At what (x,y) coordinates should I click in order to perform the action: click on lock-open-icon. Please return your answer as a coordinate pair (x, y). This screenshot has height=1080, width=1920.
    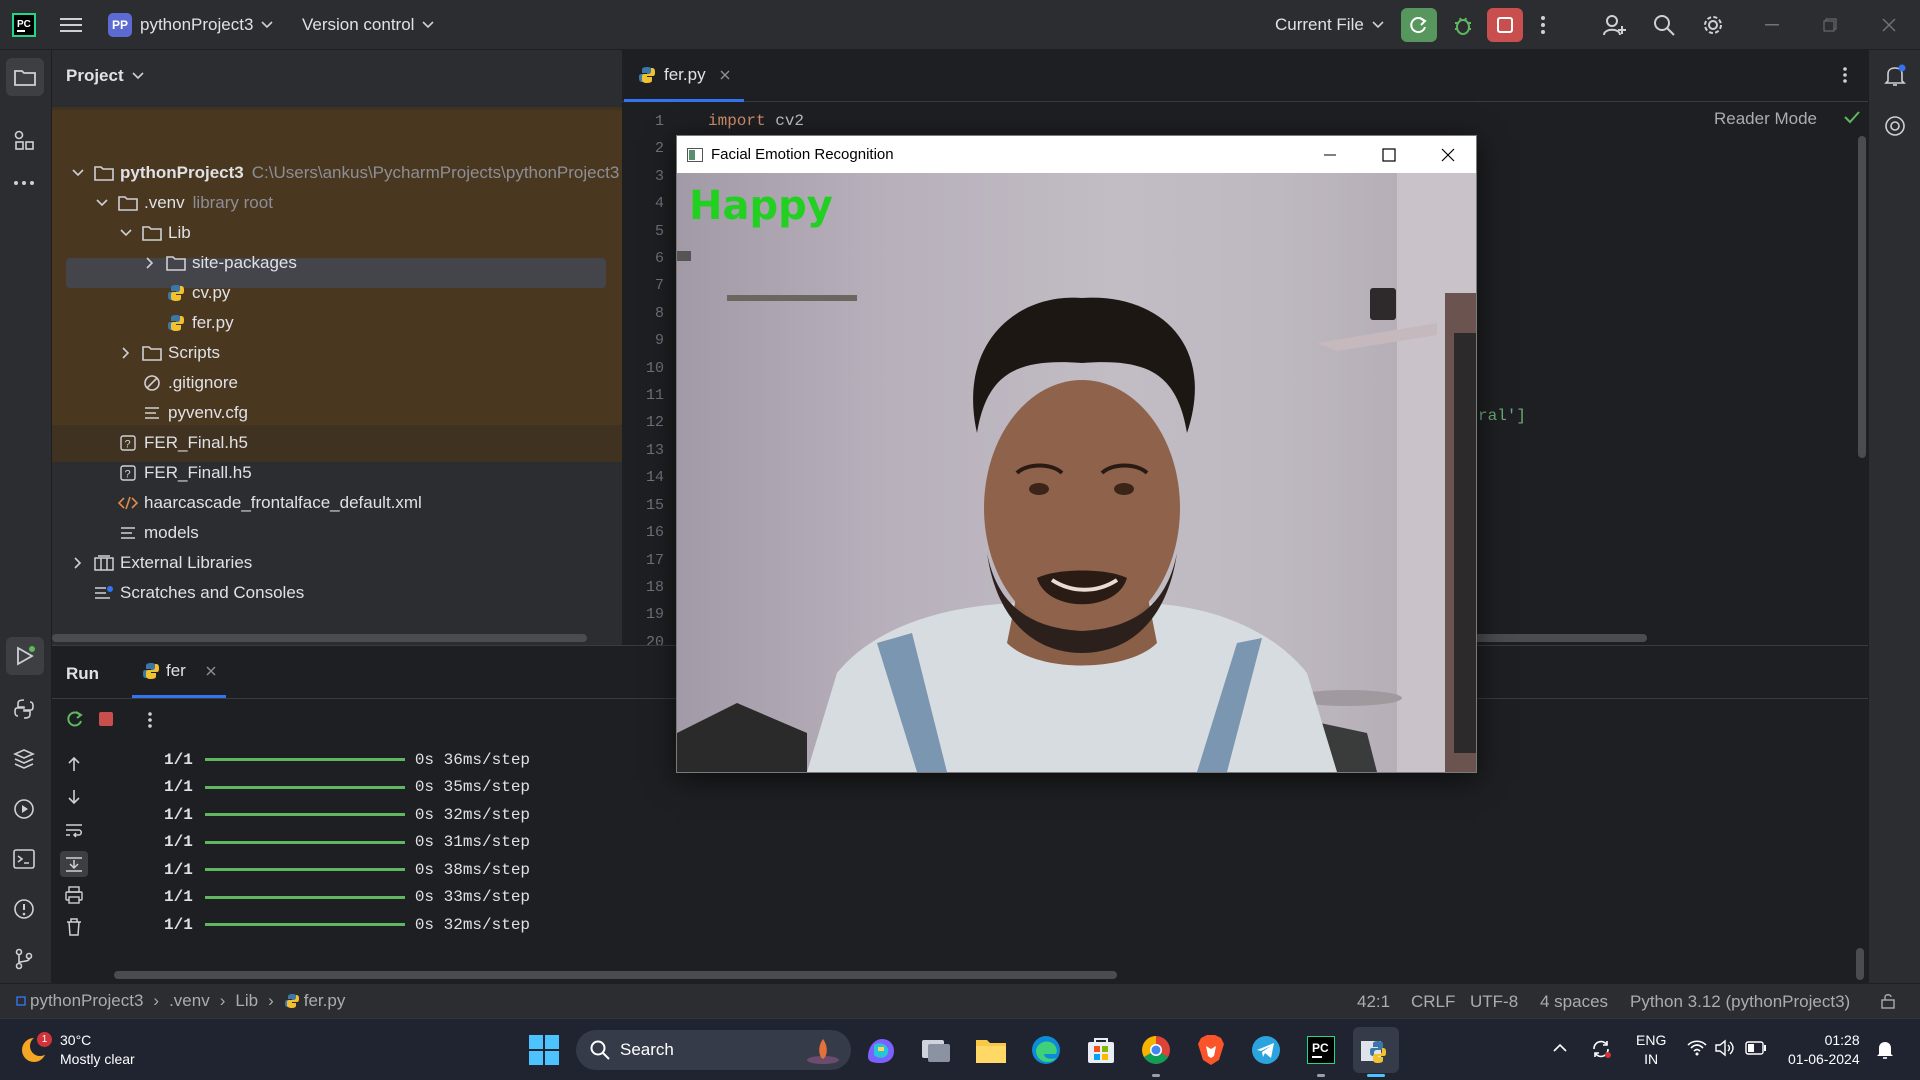
    Looking at the image, I should click on (1888, 1001).